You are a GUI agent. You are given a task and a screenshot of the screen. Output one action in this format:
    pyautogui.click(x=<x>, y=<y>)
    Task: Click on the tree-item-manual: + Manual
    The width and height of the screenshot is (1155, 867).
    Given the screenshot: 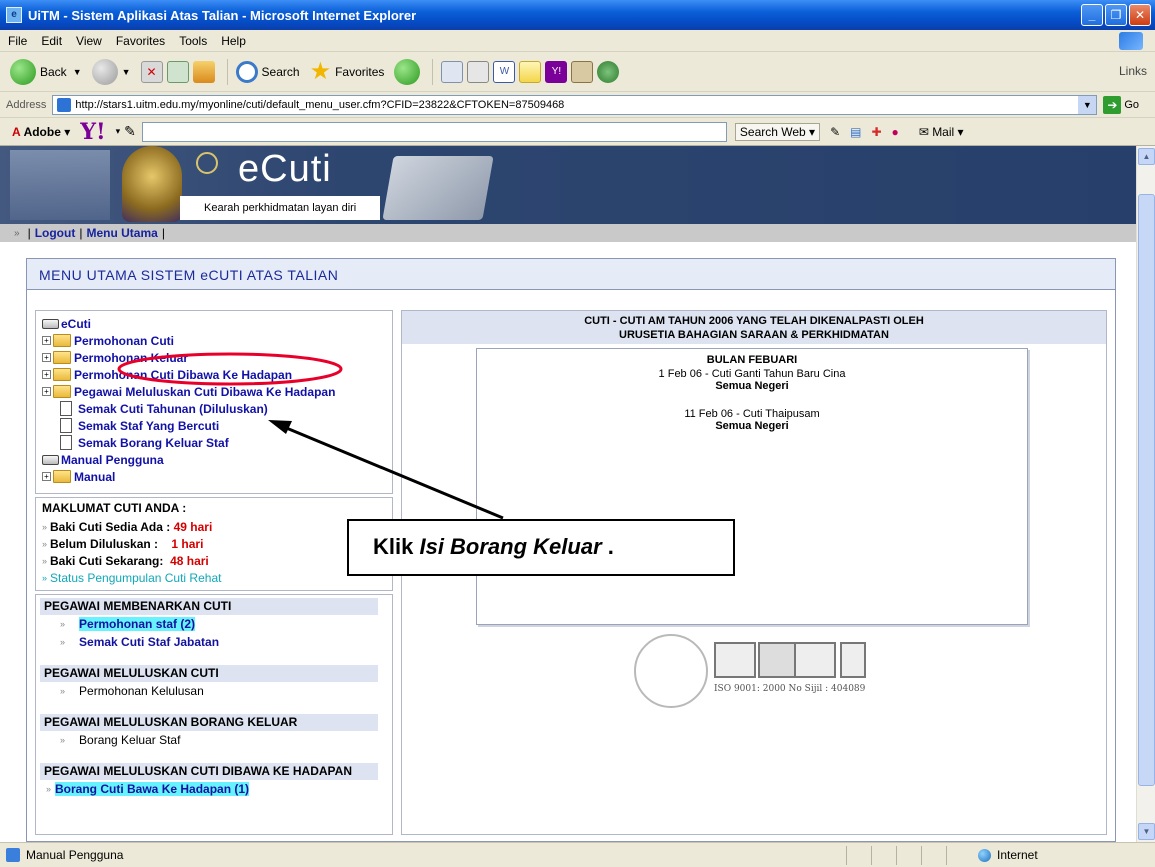 What is the action you would take?
    pyautogui.click(x=214, y=476)
    